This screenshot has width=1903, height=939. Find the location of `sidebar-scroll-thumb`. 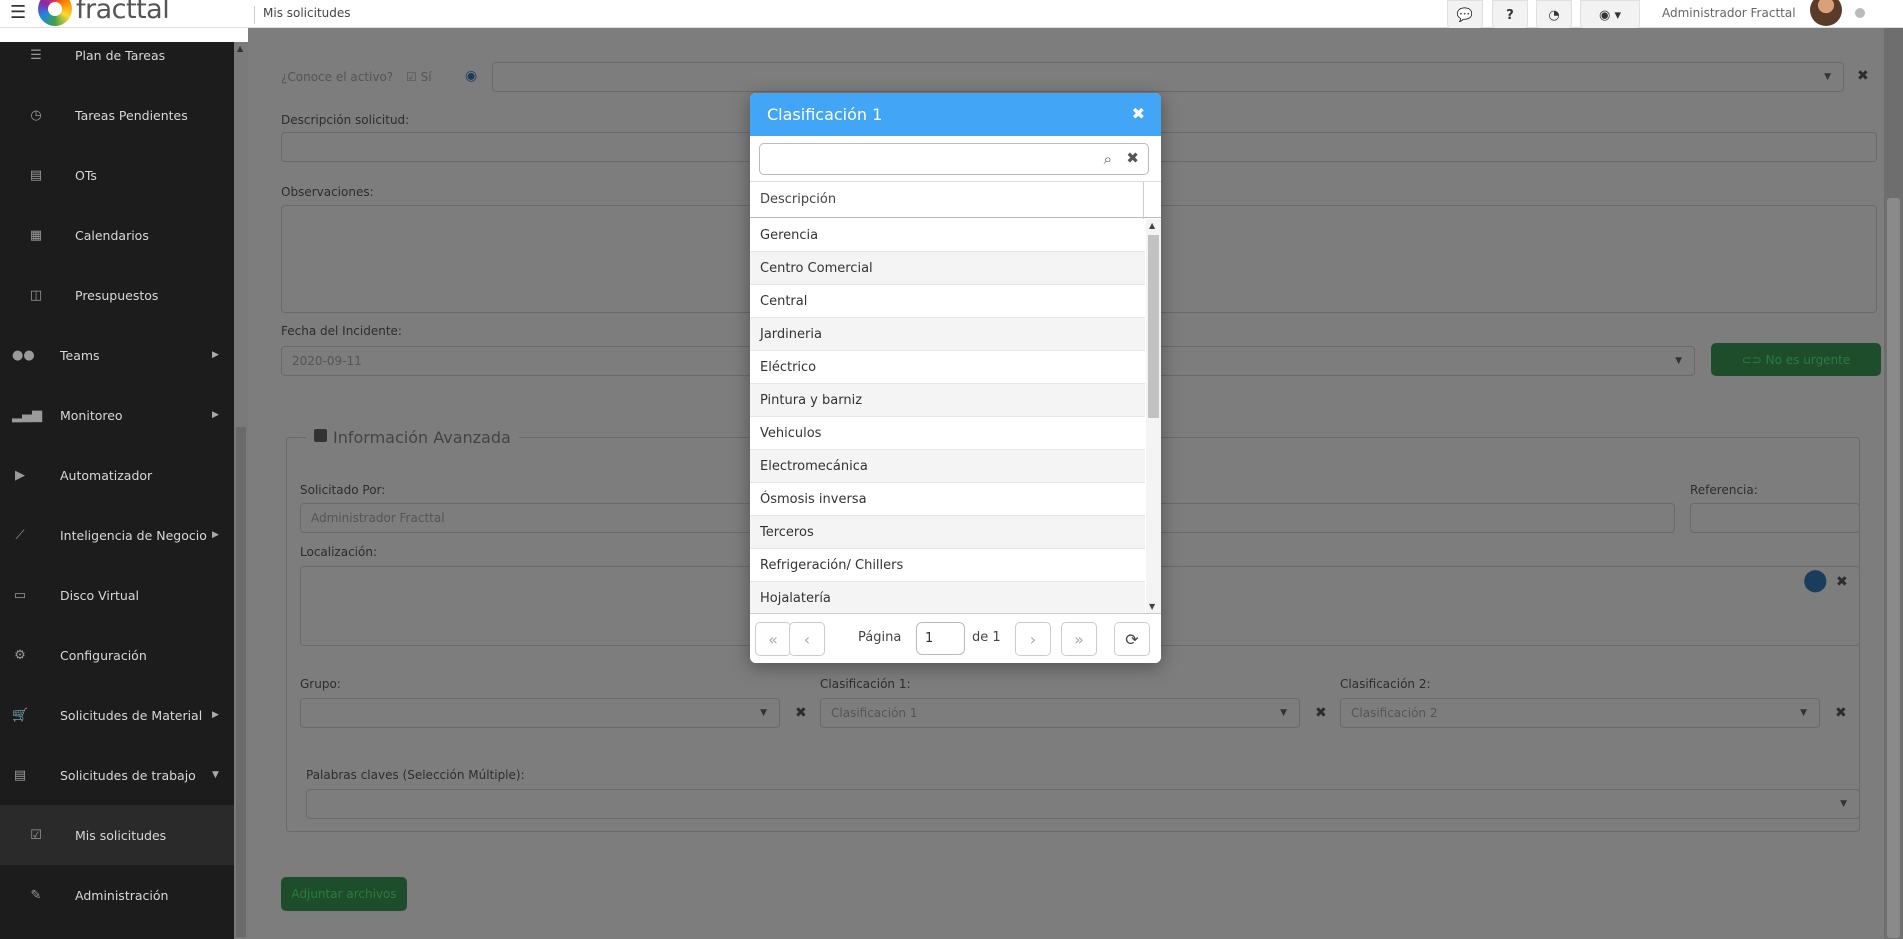

sidebar-scroll-thumb is located at coordinates (241, 682).